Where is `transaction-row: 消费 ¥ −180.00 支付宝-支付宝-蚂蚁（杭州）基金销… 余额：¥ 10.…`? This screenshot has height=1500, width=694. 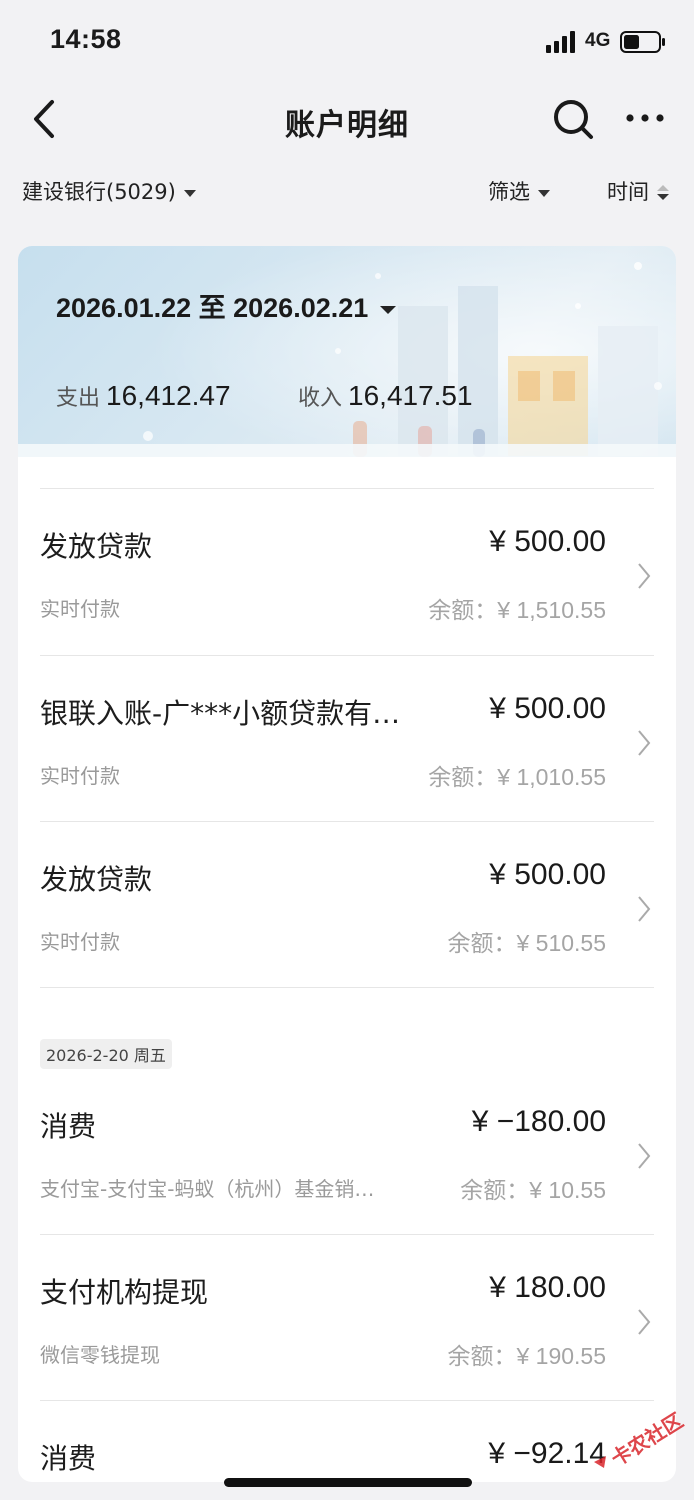 transaction-row: 消费 ¥ −180.00 支付宝-支付宝-蚂蚁（杭州）基金销… 余额：¥ 10.… is located at coordinates (347, 1152).